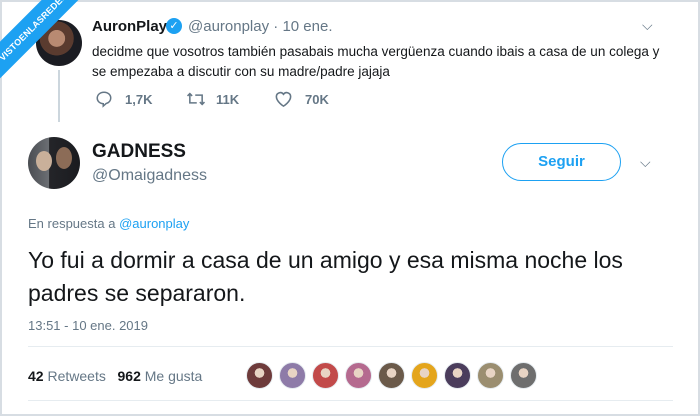 The width and height of the screenshot is (700, 416). What do you see at coordinates (59, 96) in the screenshot?
I see `thread-connector-line` at bounding box center [59, 96].